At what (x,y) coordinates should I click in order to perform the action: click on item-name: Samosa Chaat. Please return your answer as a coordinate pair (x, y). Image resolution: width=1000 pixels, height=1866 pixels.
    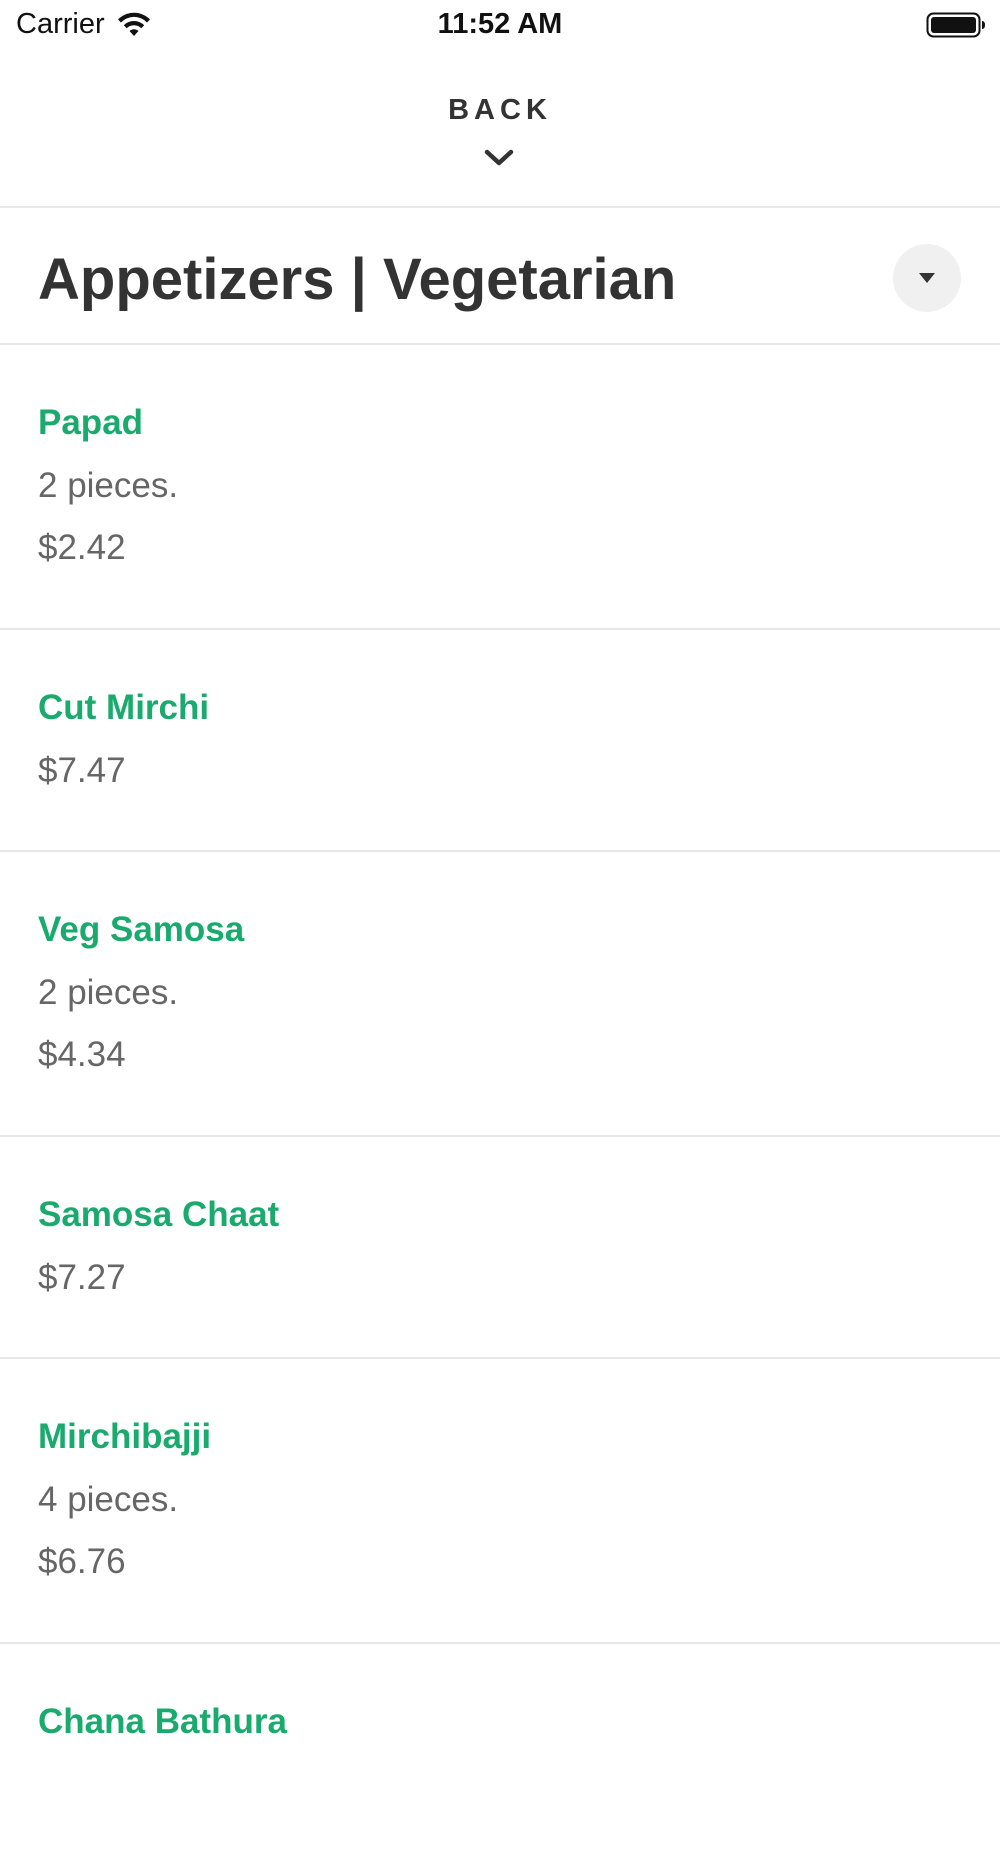
    Looking at the image, I should click on (159, 1214).